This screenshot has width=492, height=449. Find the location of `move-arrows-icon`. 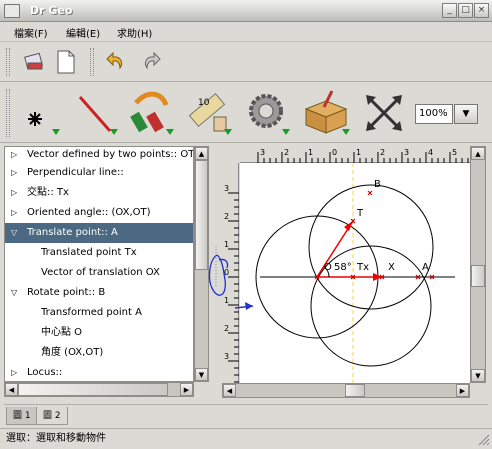

move-arrows-icon is located at coordinates (384, 113).